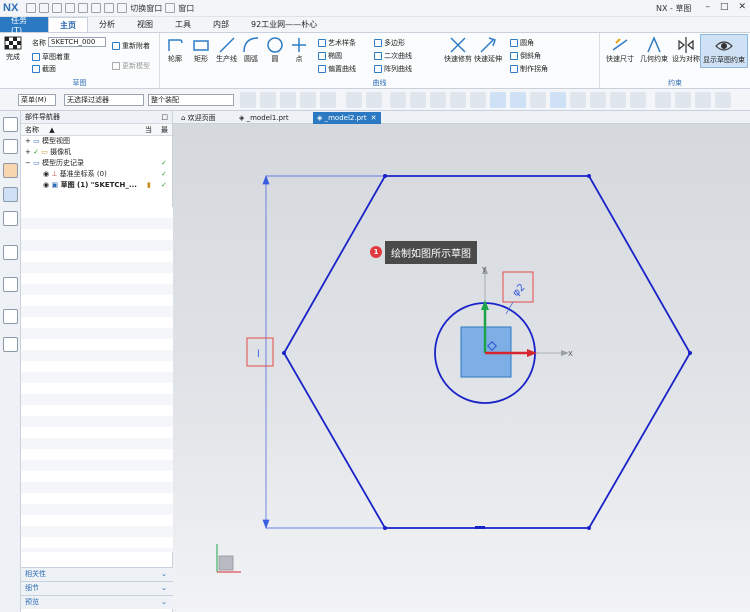 The width and height of the screenshot is (750, 612). What do you see at coordinates (37, 100) in the screenshot?
I see `menu-button: 菜单(M)` at bounding box center [37, 100].